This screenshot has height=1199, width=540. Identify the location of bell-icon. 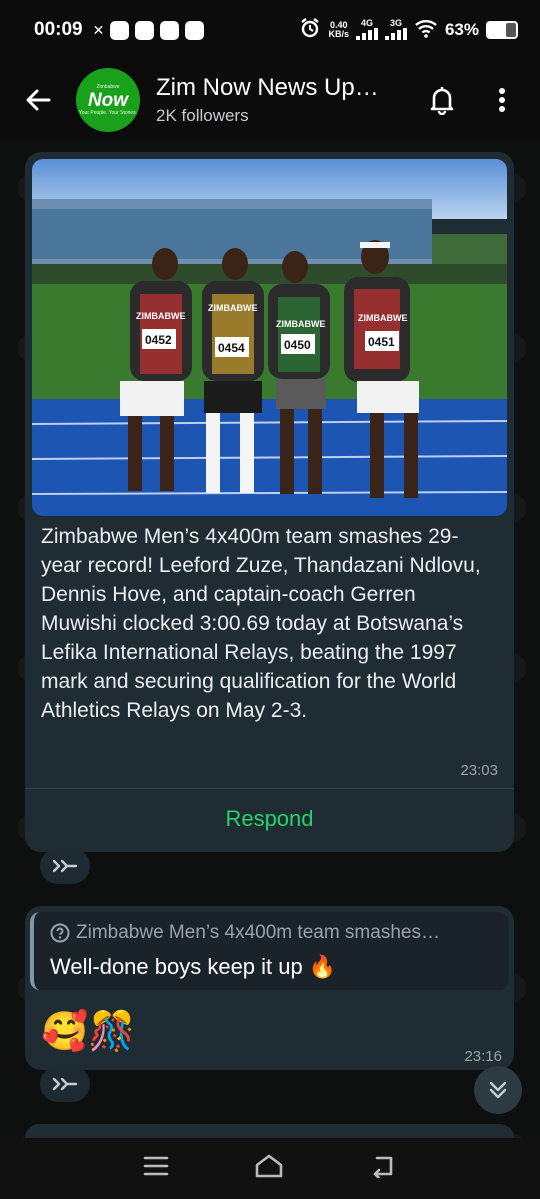
(442, 101).